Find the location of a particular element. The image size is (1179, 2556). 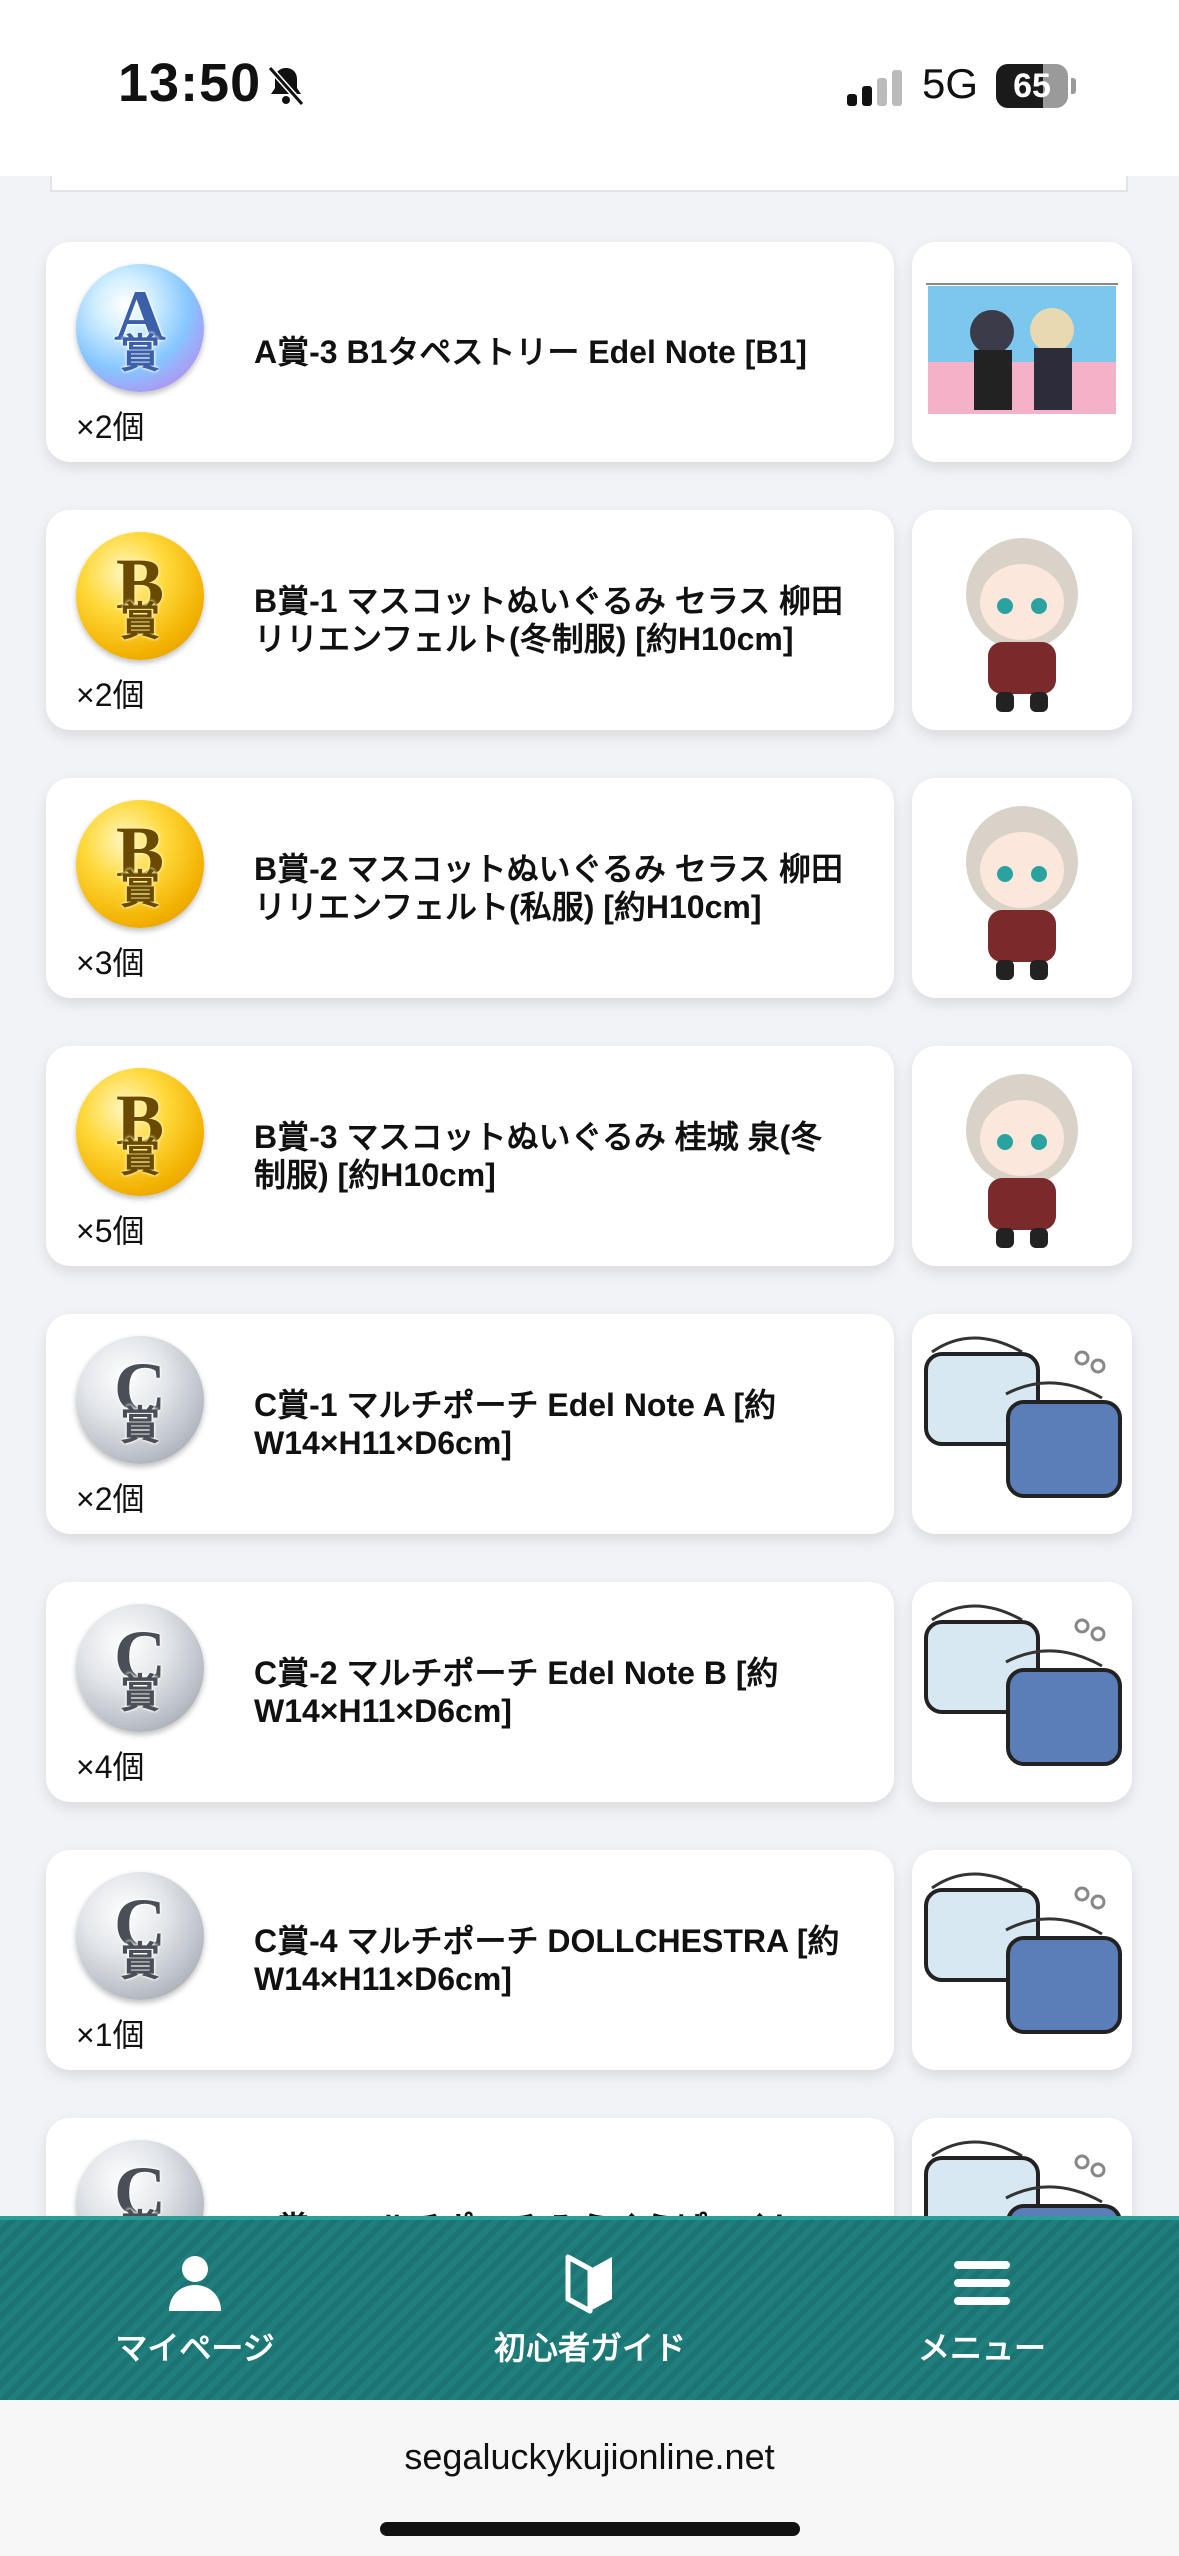

battery-icon: 65 is located at coordinates (1036, 86).